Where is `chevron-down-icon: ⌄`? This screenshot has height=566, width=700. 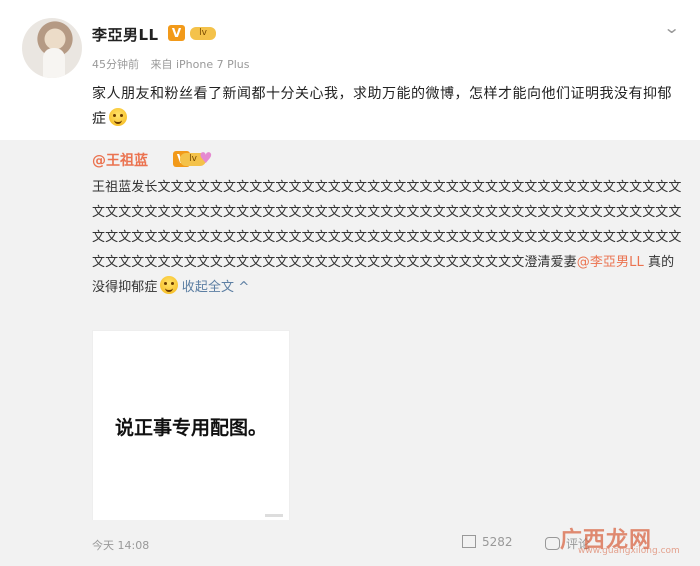
chevron-down-icon: ⌄ is located at coordinates (671, 27).